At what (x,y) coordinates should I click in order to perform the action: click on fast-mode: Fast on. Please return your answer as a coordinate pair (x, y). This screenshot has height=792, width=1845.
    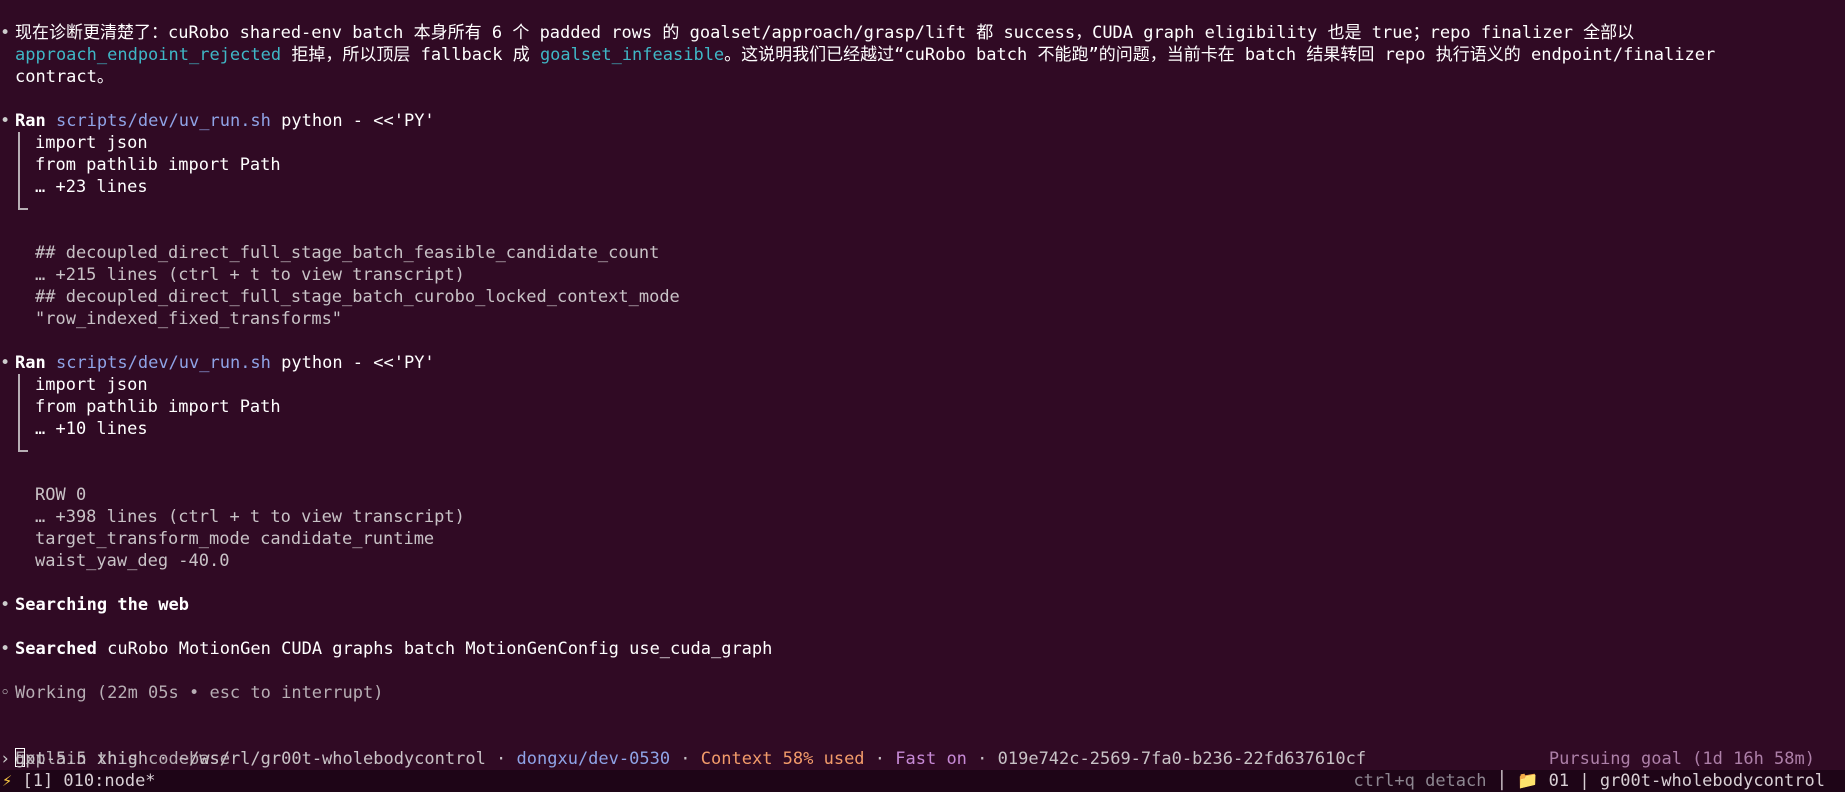
    Looking at the image, I should click on (931, 759).